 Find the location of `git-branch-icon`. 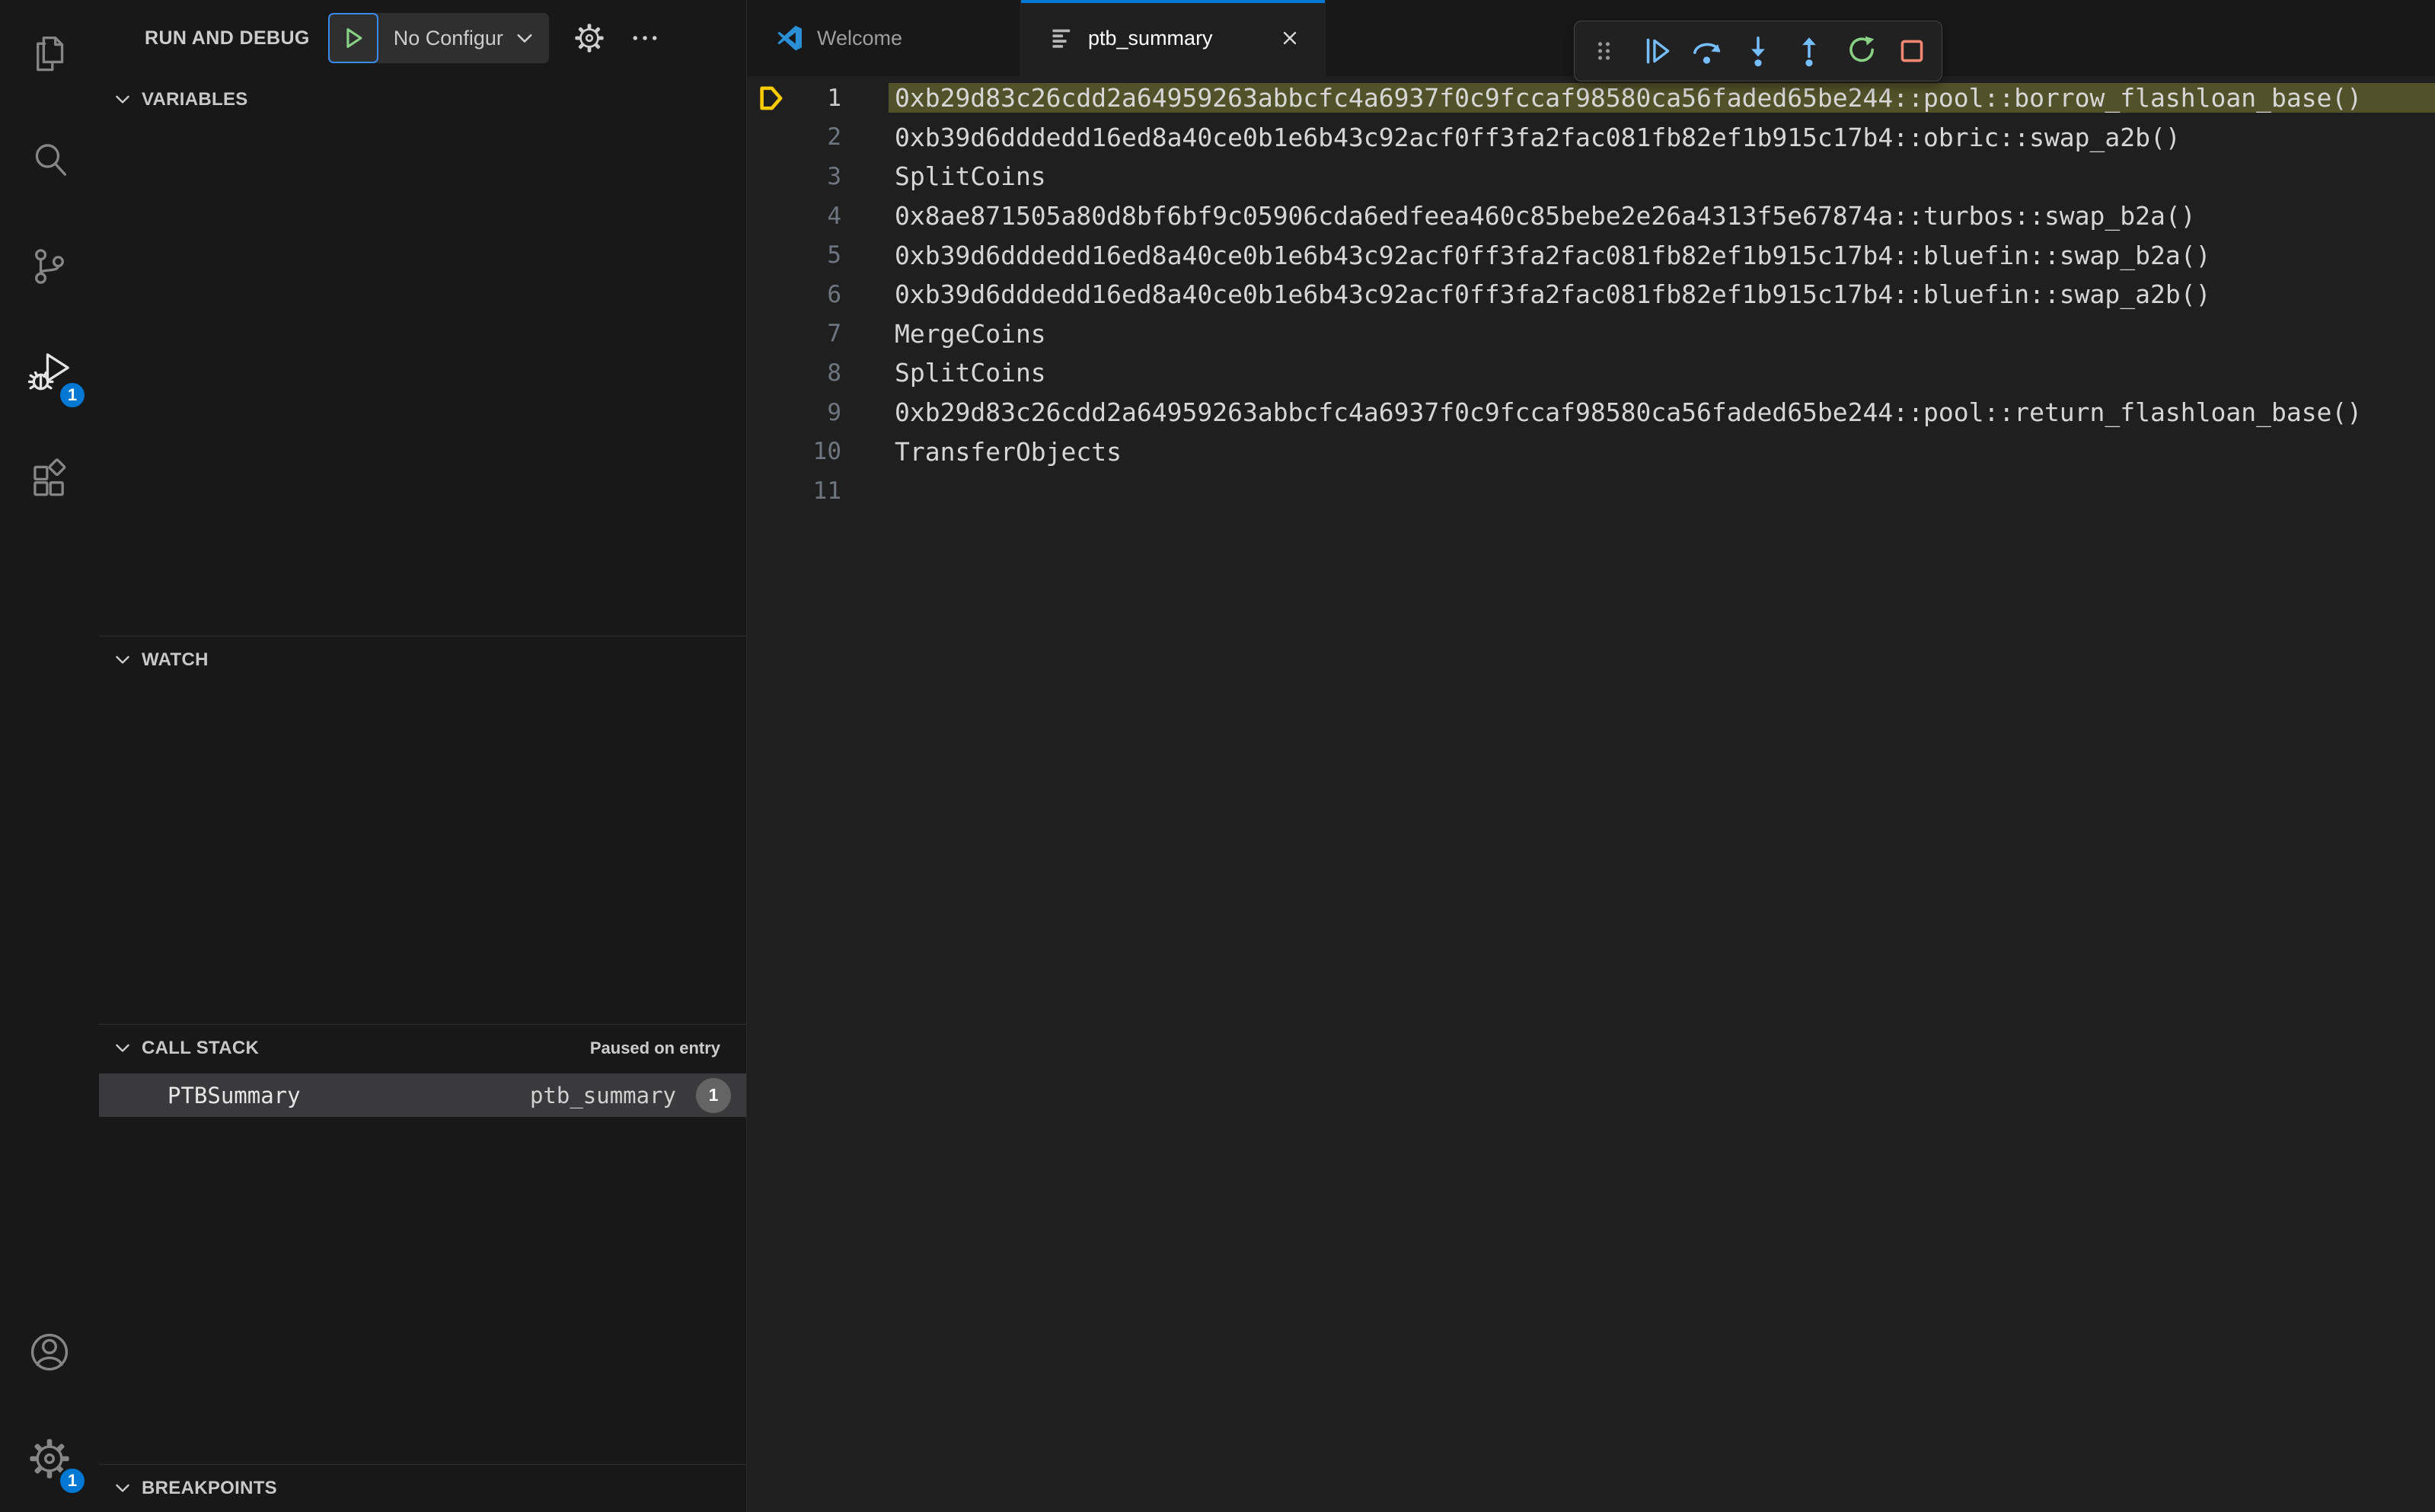

git-branch-icon is located at coordinates (49, 266).